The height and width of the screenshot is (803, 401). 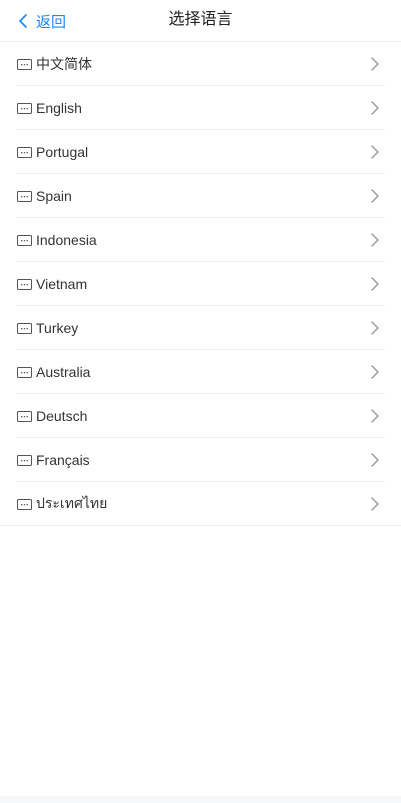 What do you see at coordinates (63, 460) in the screenshot?
I see `language-label: Français` at bounding box center [63, 460].